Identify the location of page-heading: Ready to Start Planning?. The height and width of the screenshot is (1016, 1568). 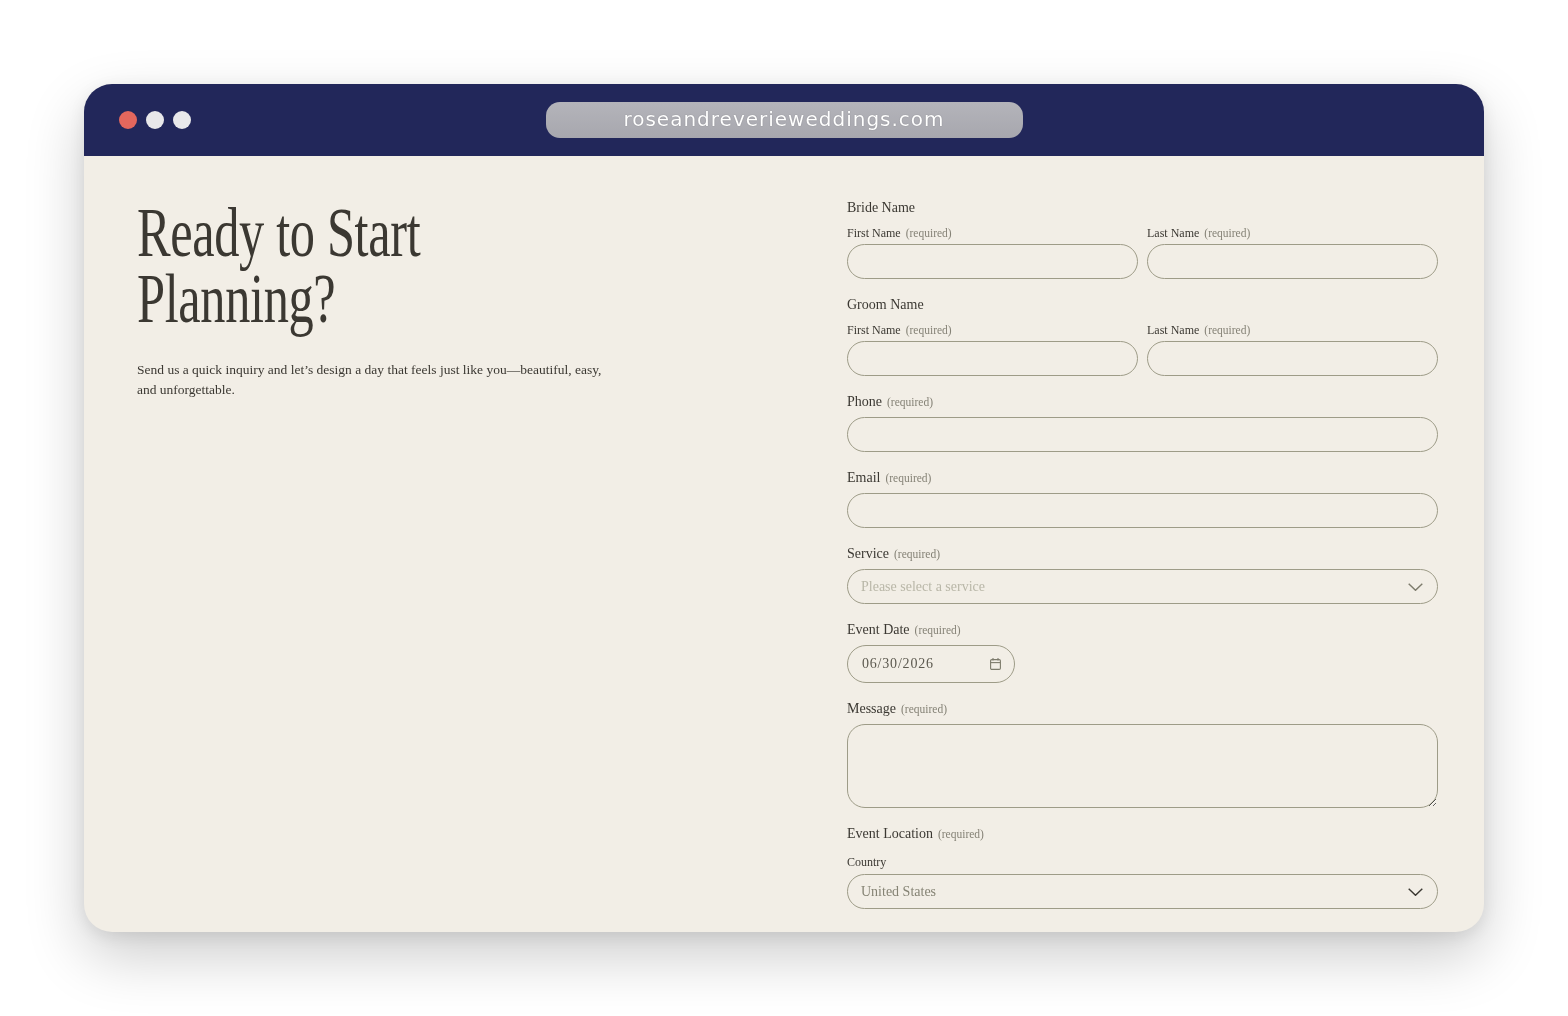
(279, 269).